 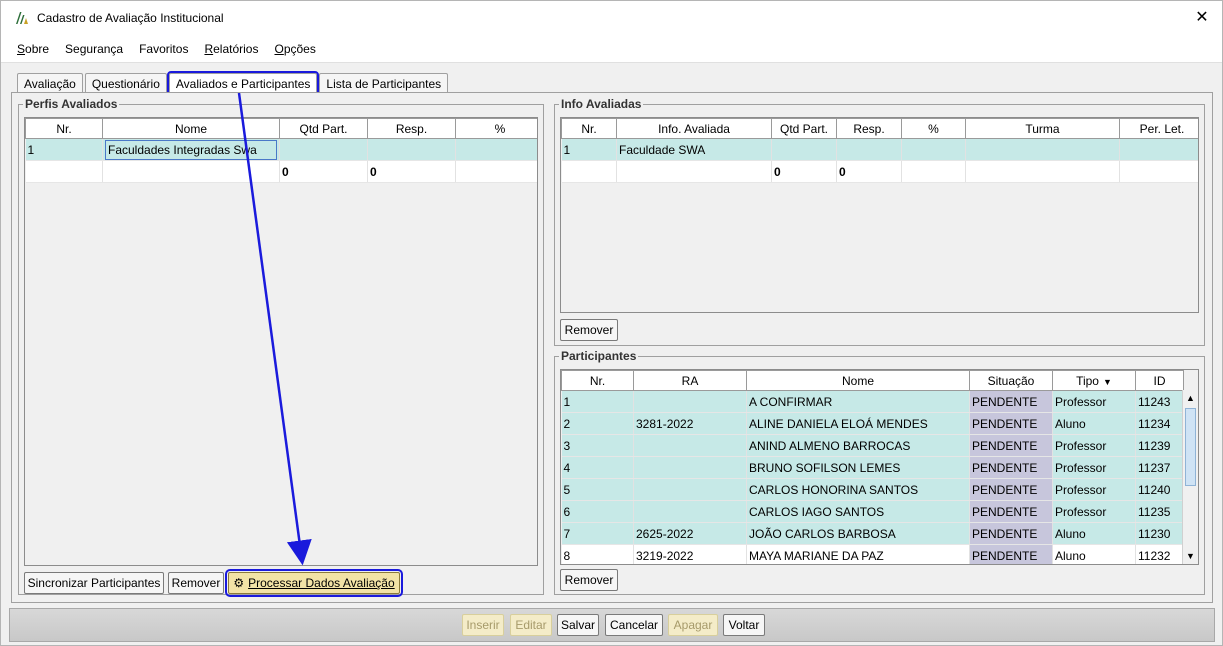 I want to click on col-turma: Turma, so click(x=1042, y=128).